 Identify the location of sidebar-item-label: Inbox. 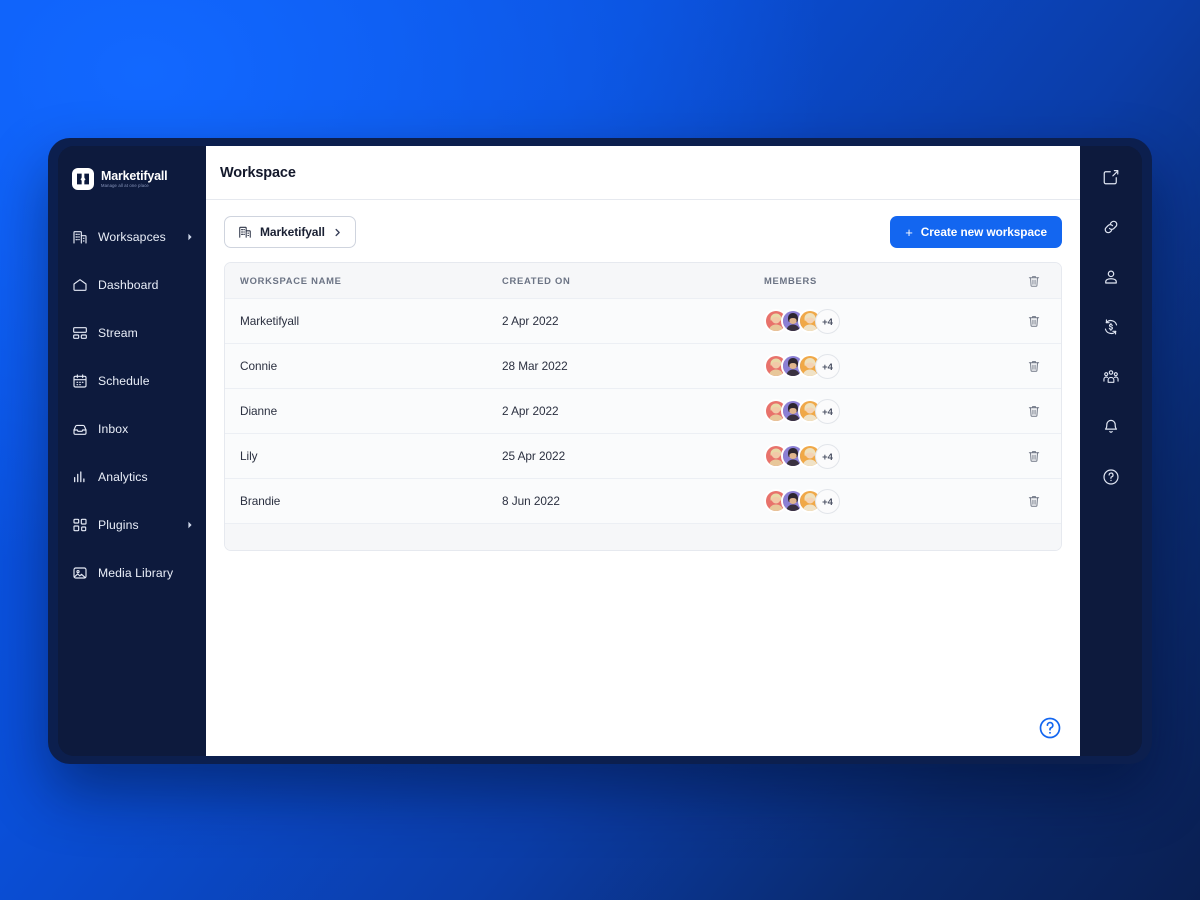
(113, 429).